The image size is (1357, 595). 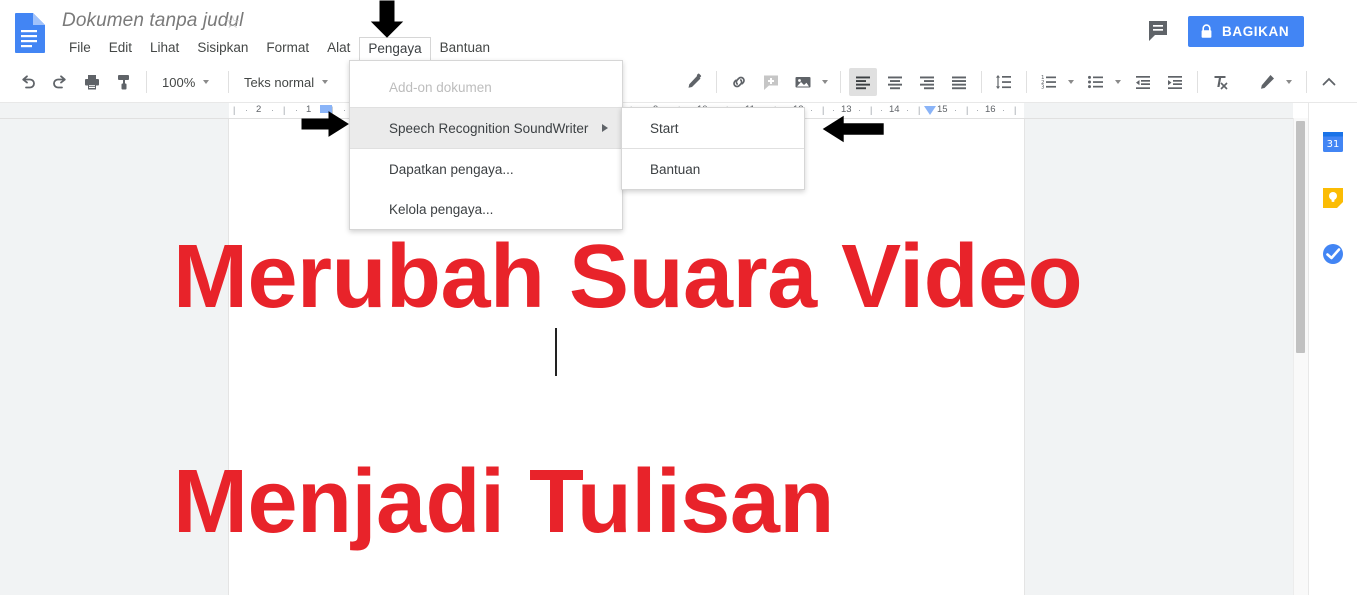 What do you see at coordinates (1220, 82) in the screenshot?
I see `clear-formatting-icon` at bounding box center [1220, 82].